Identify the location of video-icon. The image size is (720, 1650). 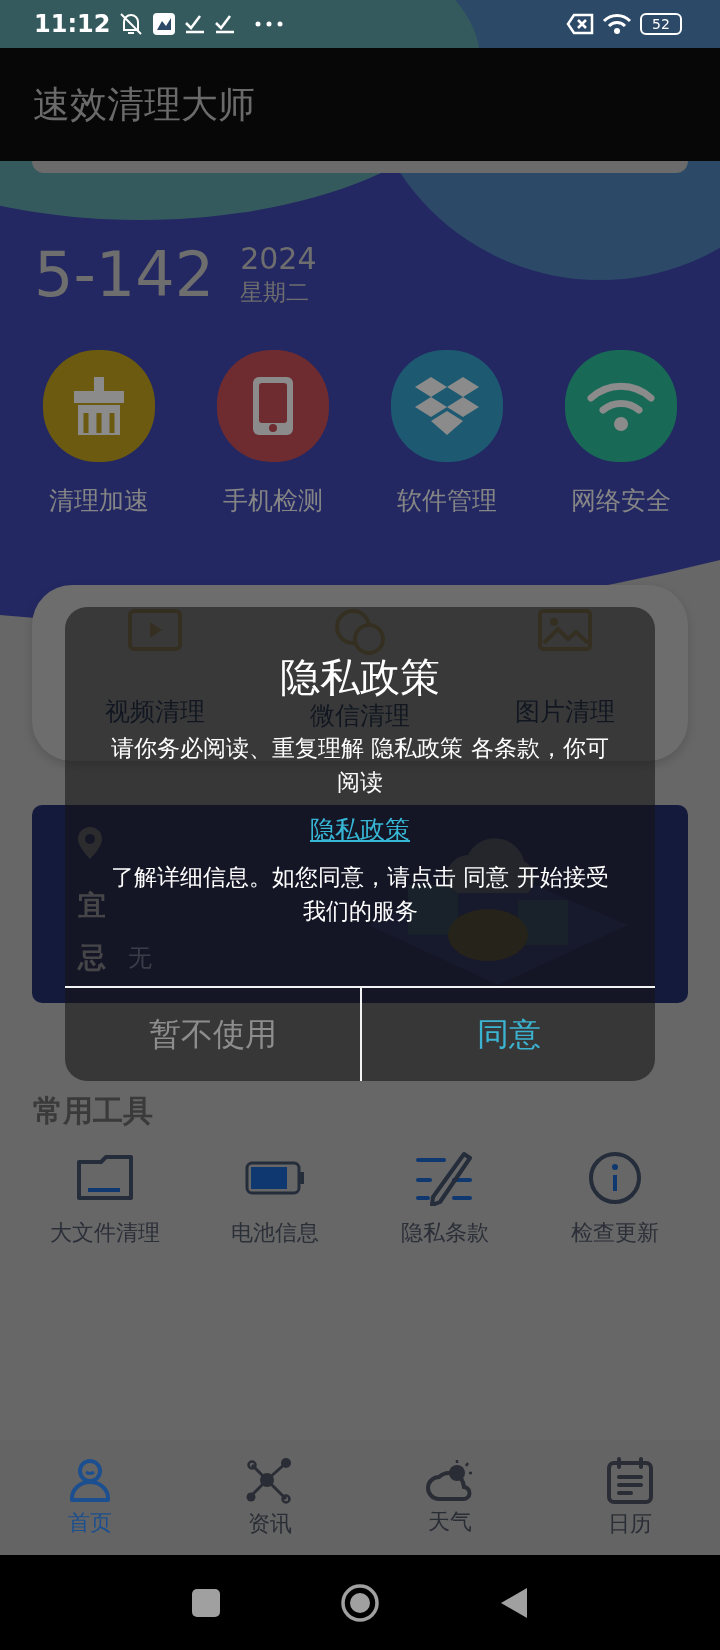
(154, 630).